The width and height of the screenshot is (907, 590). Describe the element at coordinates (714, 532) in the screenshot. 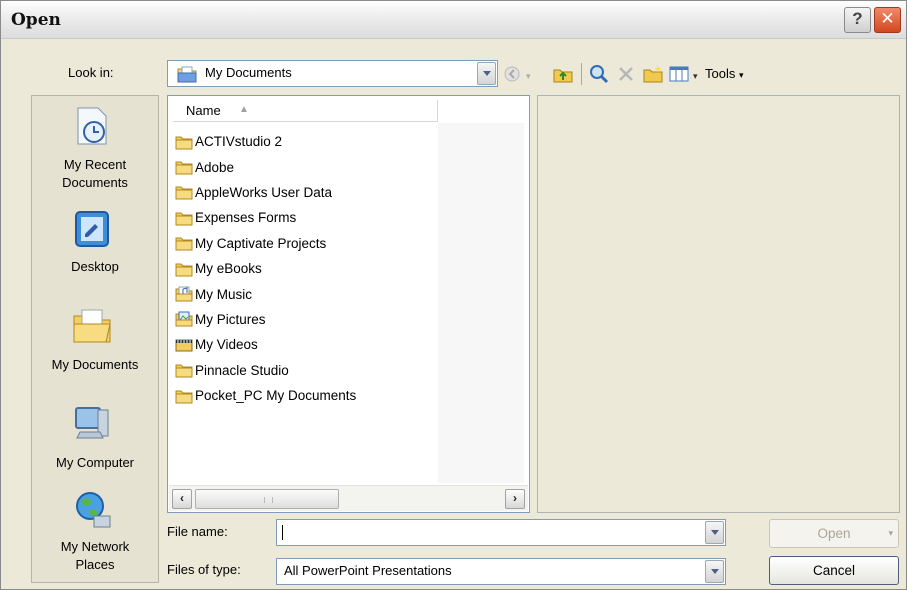

I see `file-name-dropdown-arrow` at that location.